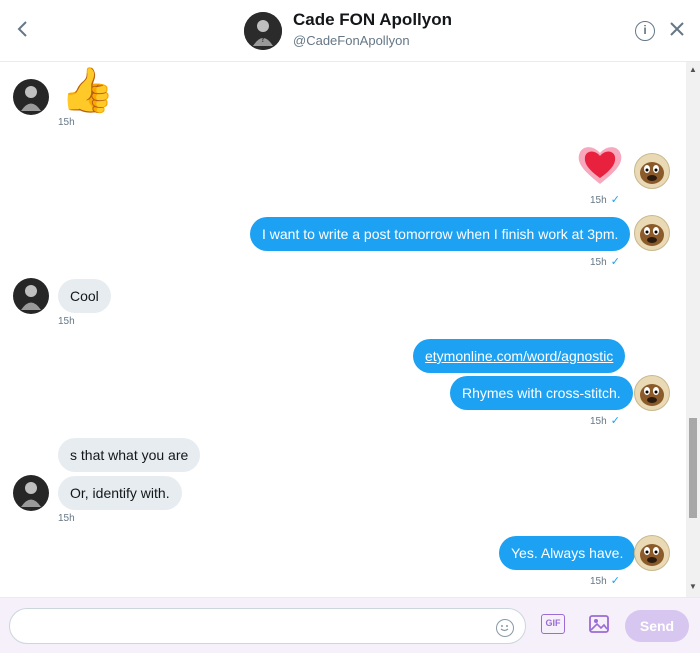 This screenshot has width=700, height=653. I want to click on emoji-button, so click(505, 628).